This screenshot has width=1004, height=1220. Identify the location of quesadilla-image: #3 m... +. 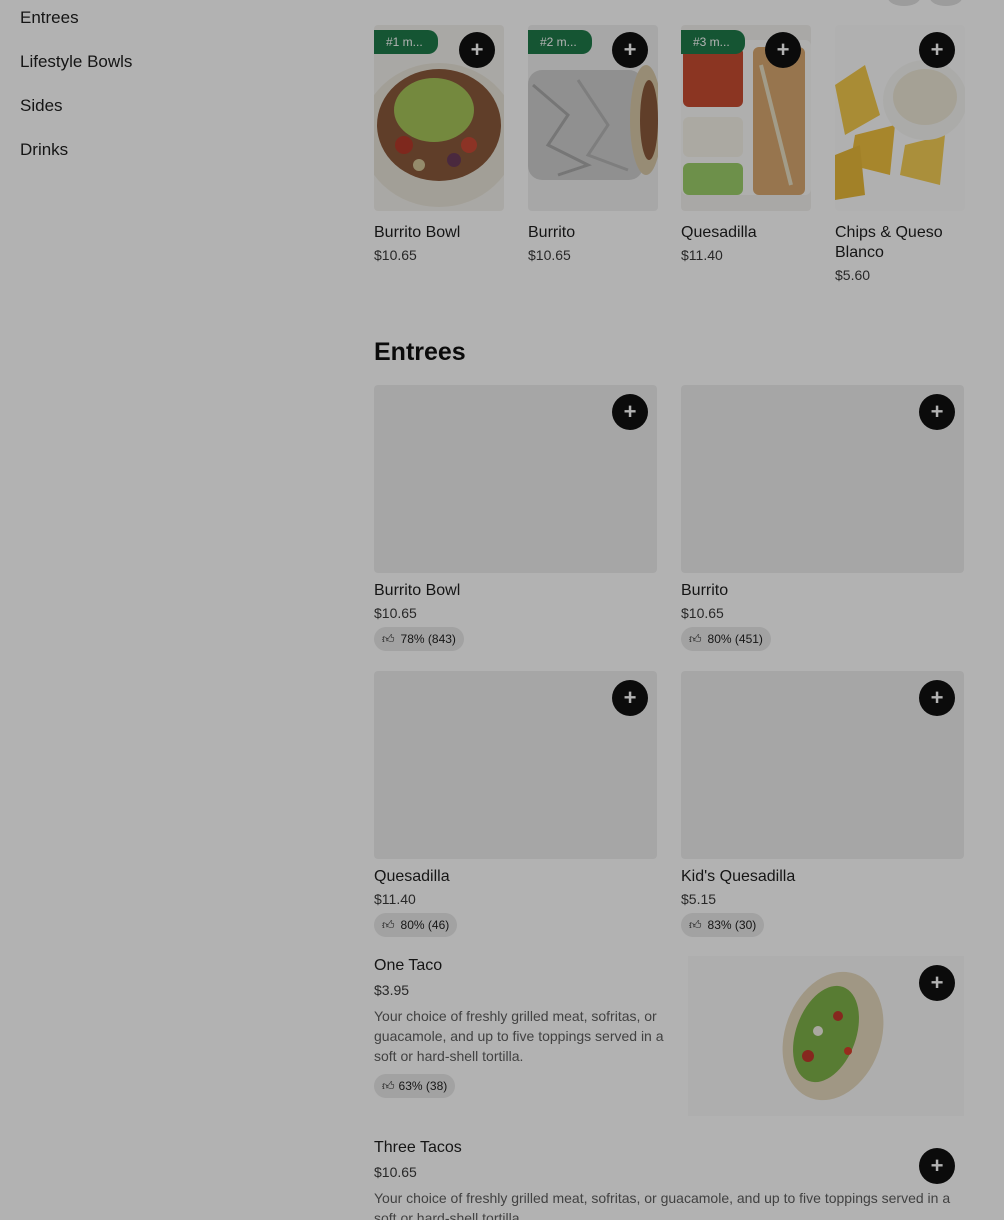
(746, 118).